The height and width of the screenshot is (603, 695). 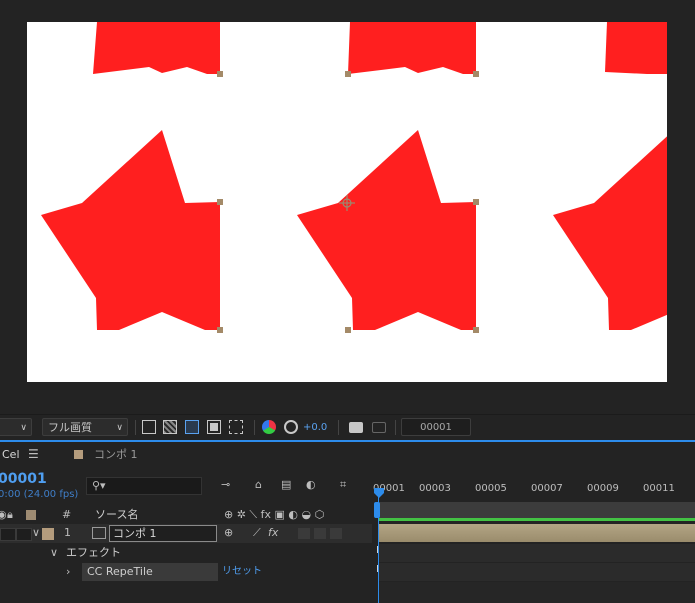 I want to click on chevron-down-icon: ∨, so click(x=119, y=428).